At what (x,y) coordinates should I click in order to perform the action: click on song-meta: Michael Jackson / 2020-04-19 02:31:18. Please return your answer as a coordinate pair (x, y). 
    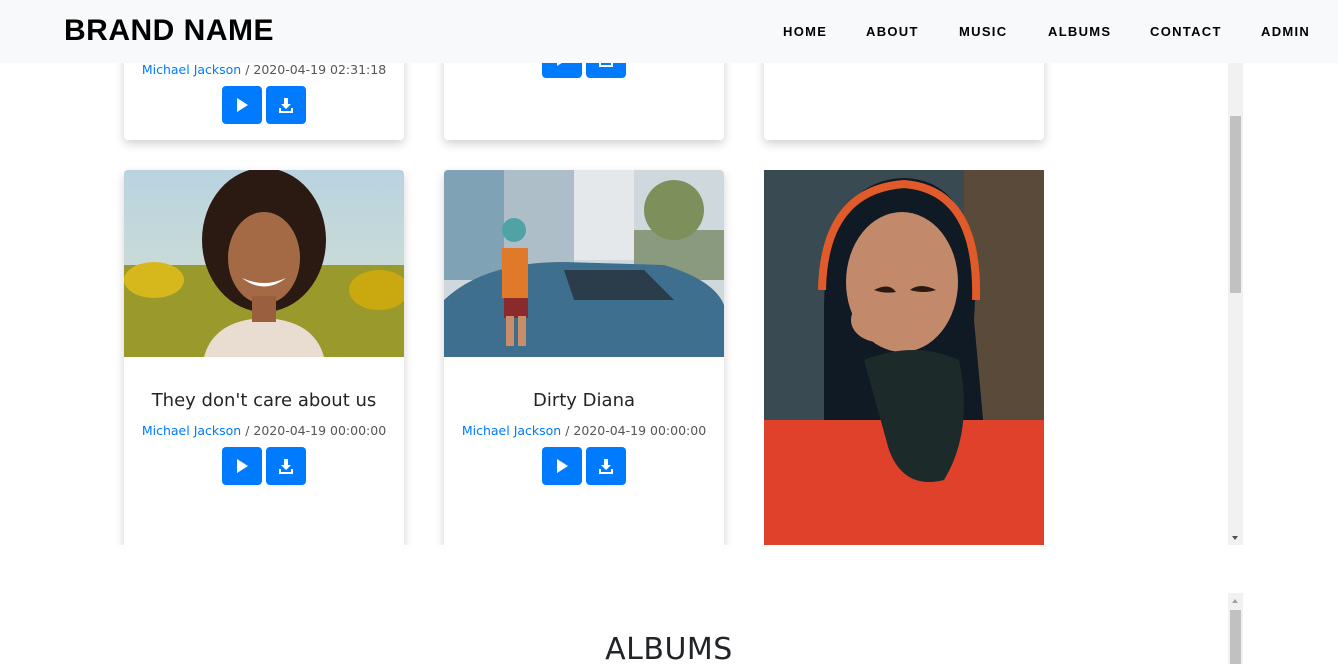
    Looking at the image, I should click on (264, 69).